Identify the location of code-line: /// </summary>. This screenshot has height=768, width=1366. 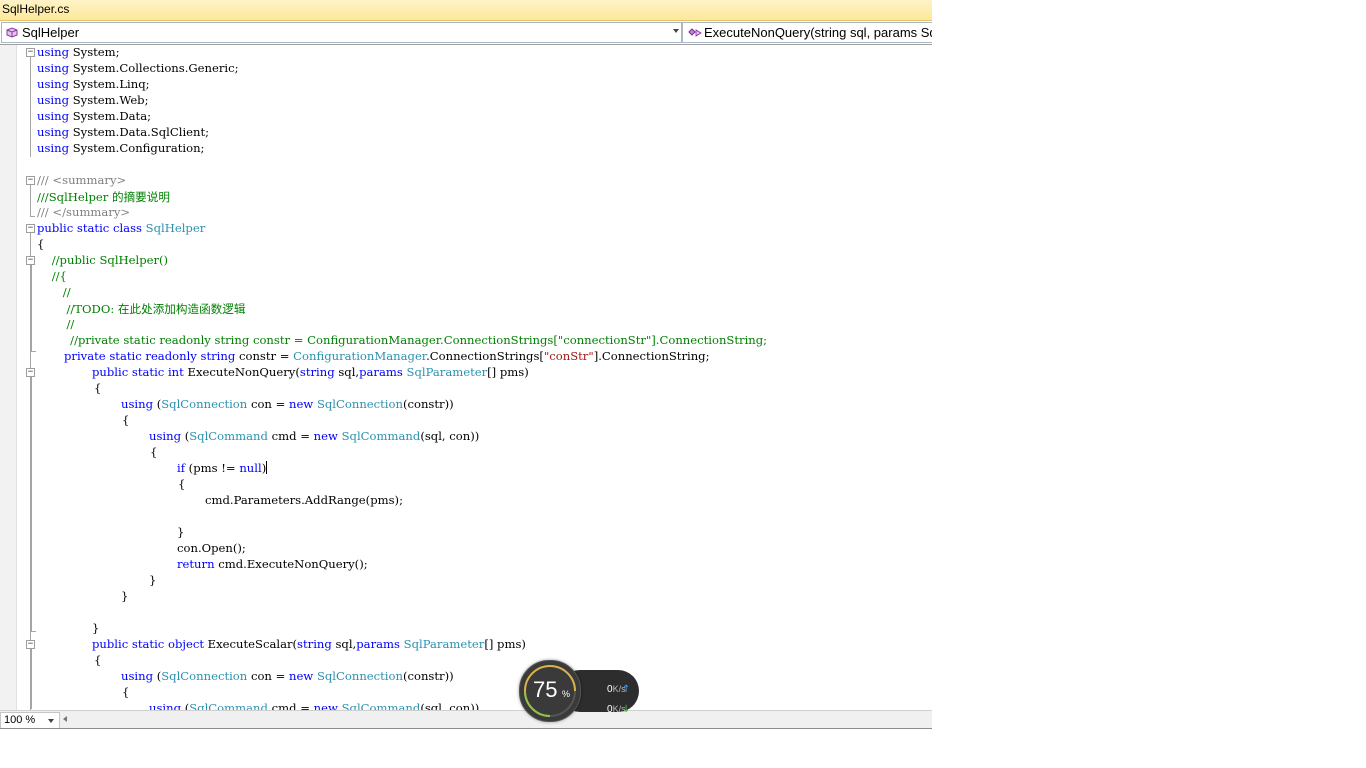
(84, 212).